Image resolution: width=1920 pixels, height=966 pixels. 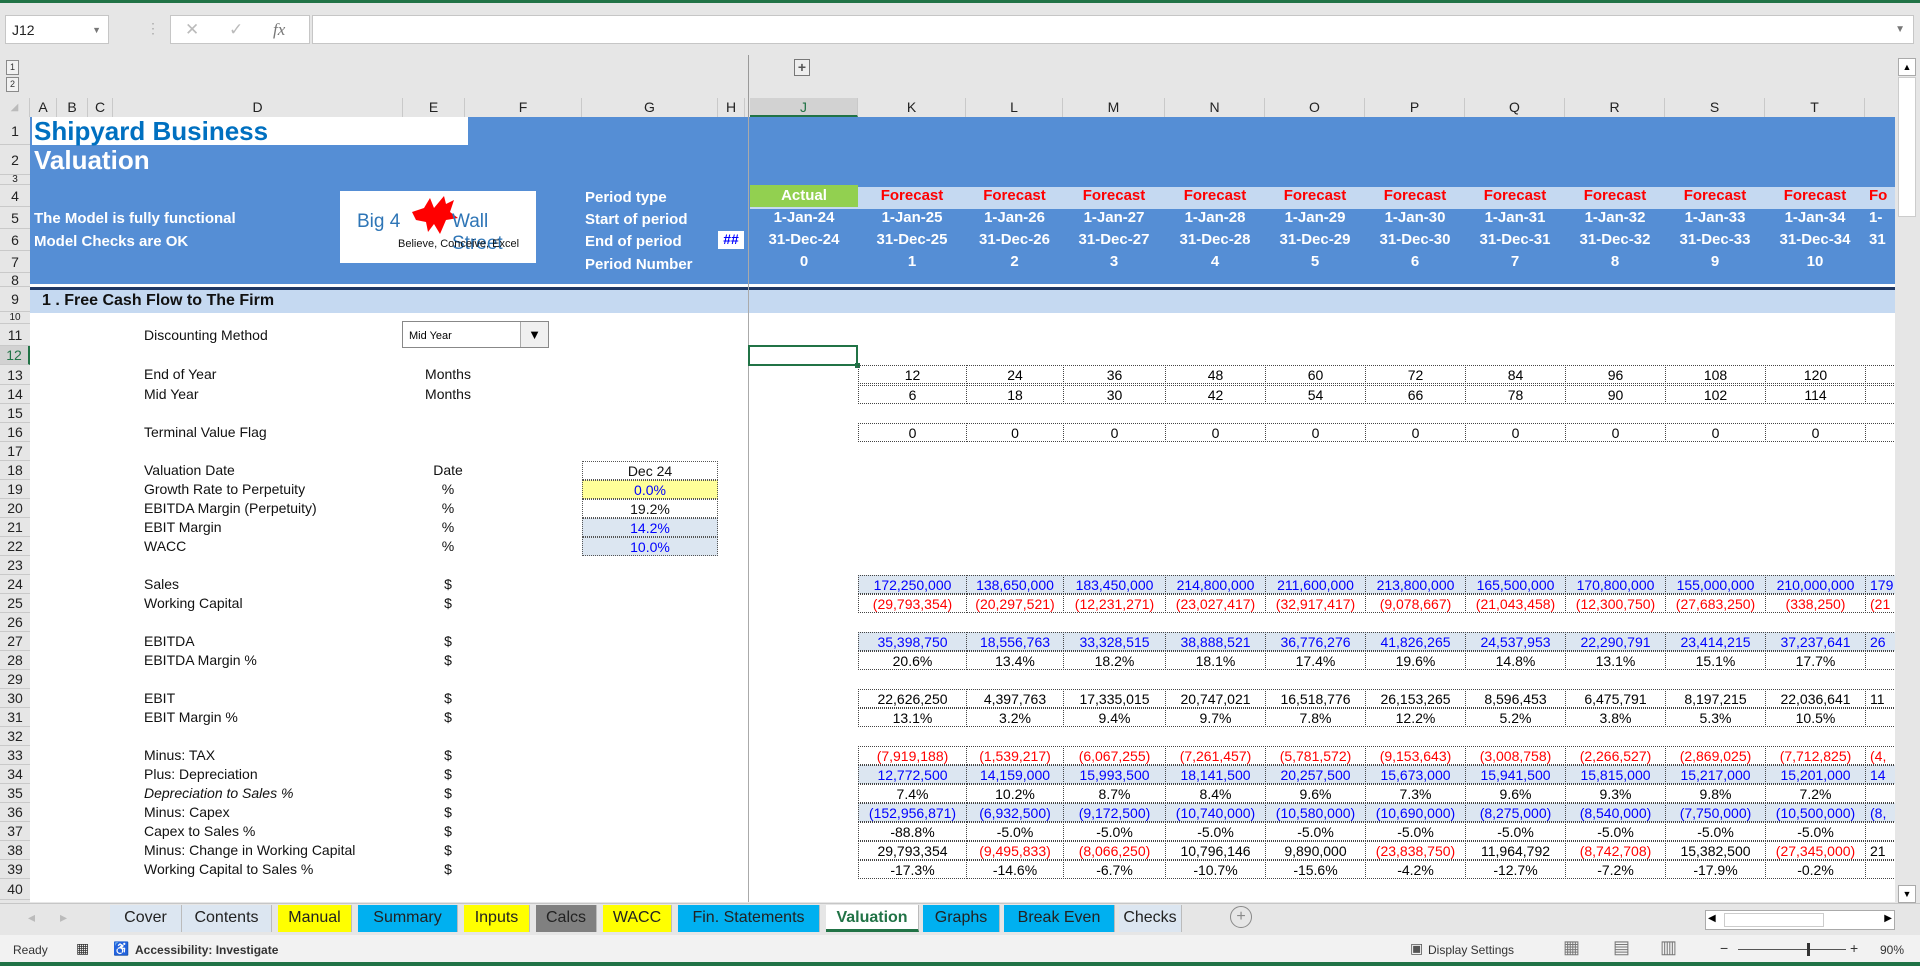 What do you see at coordinates (912, 660) in the screenshot?
I see `data-cell: 20.6%` at bounding box center [912, 660].